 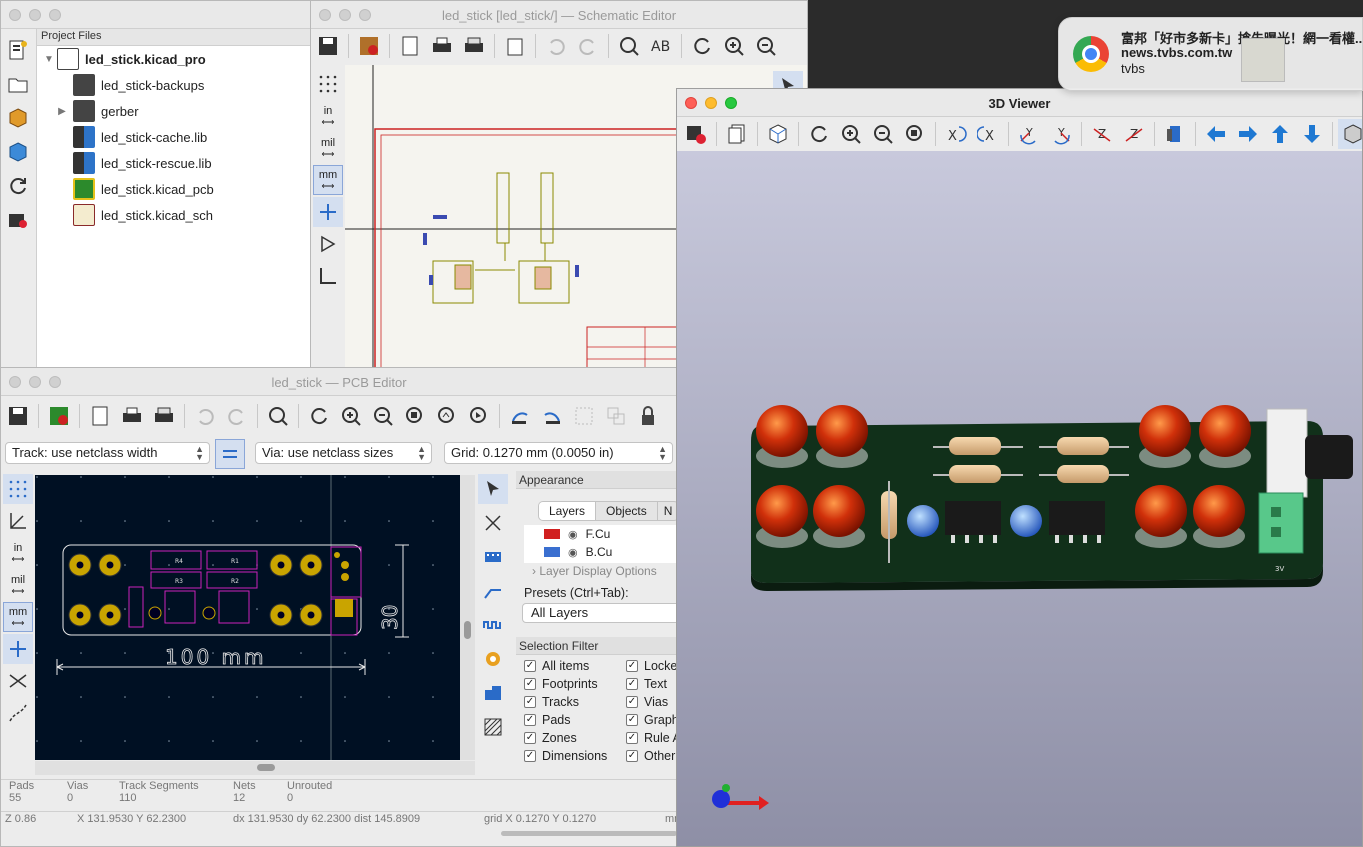 What do you see at coordinates (343, 453) in the screenshot?
I see `via-size-select: Via: use netclass sizes ▲ ▼` at bounding box center [343, 453].